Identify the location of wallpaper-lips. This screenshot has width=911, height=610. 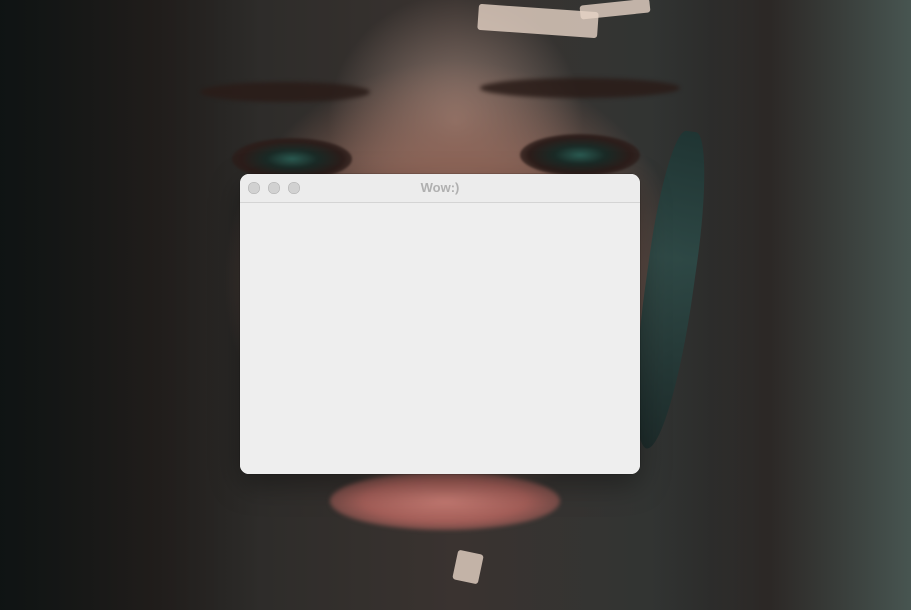
(445, 501).